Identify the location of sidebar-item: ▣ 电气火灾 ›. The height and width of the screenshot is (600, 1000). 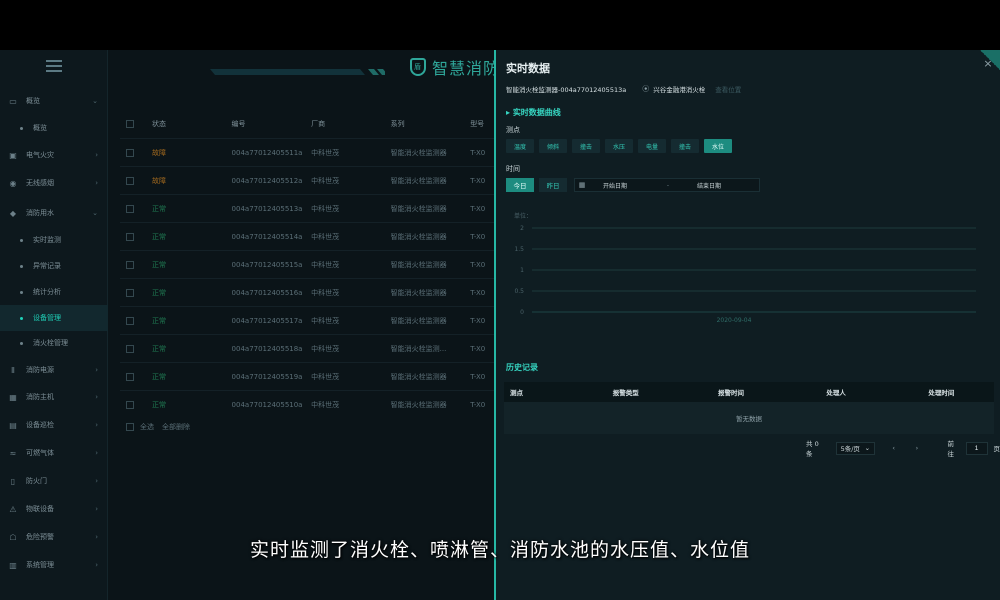
(54, 155).